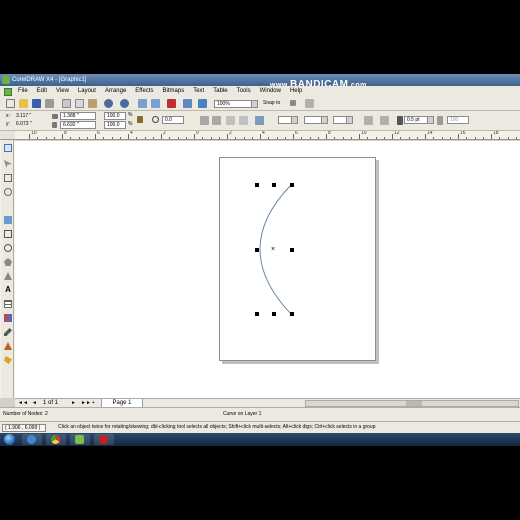  I want to click on text-tool-icon: A, so click(8, 290).